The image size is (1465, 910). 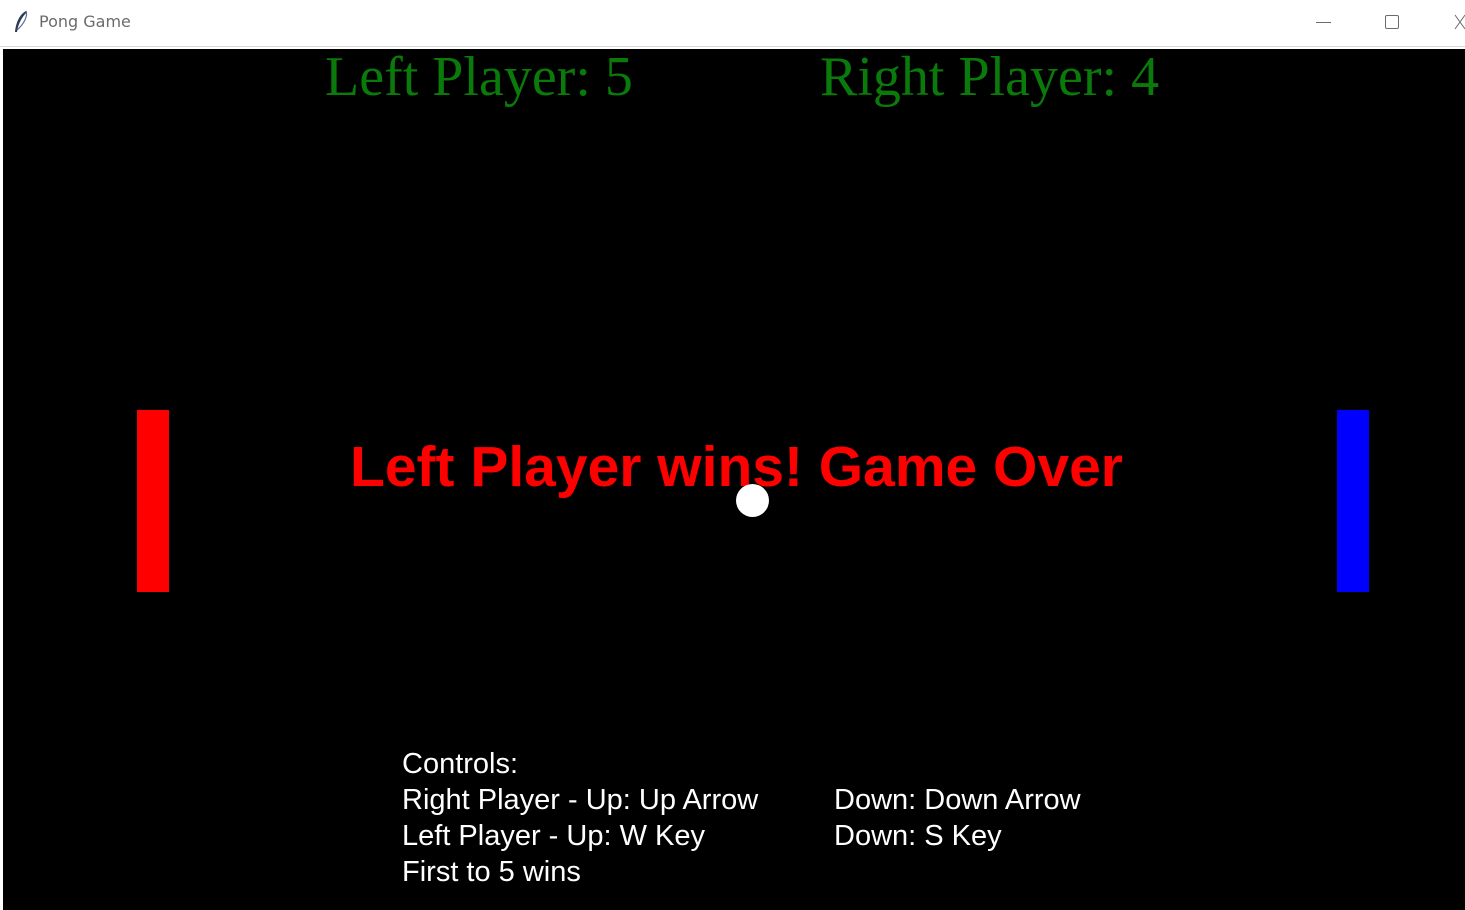 I want to click on window-title: Pong Game, so click(x=85, y=21).